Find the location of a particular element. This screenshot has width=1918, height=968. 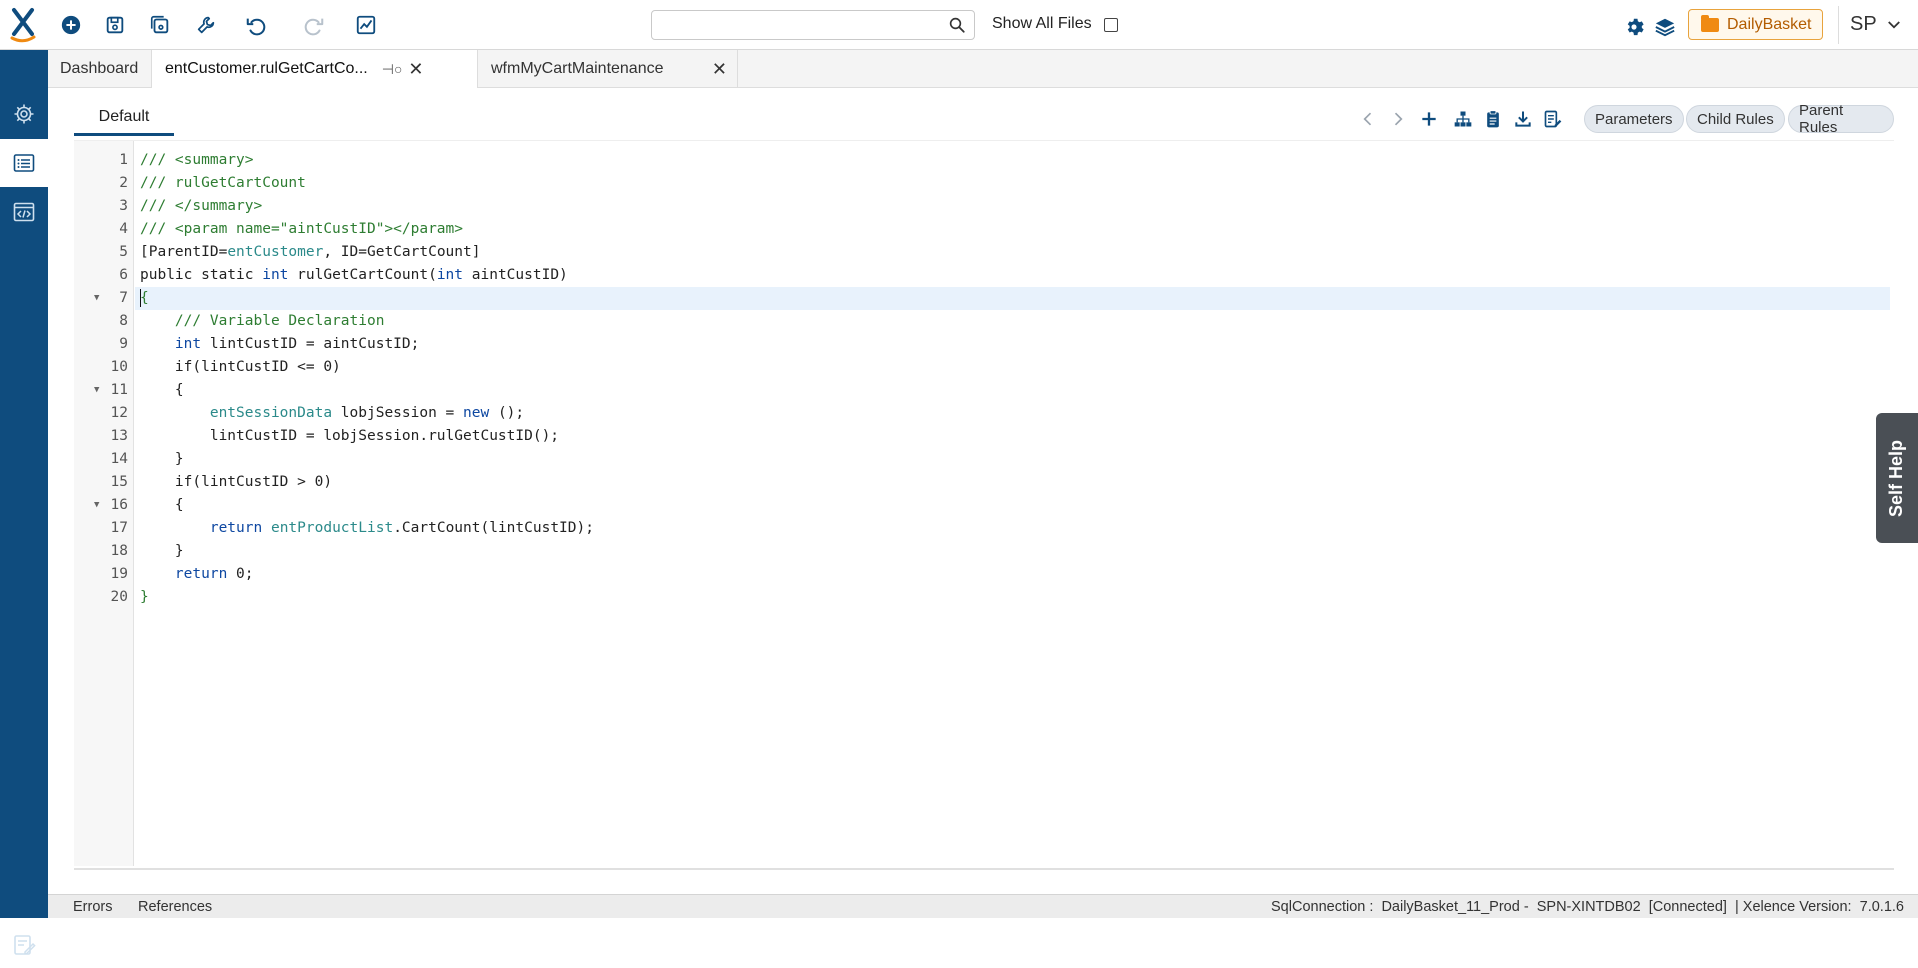

settings-gear-icon is located at coordinates (1634, 27).